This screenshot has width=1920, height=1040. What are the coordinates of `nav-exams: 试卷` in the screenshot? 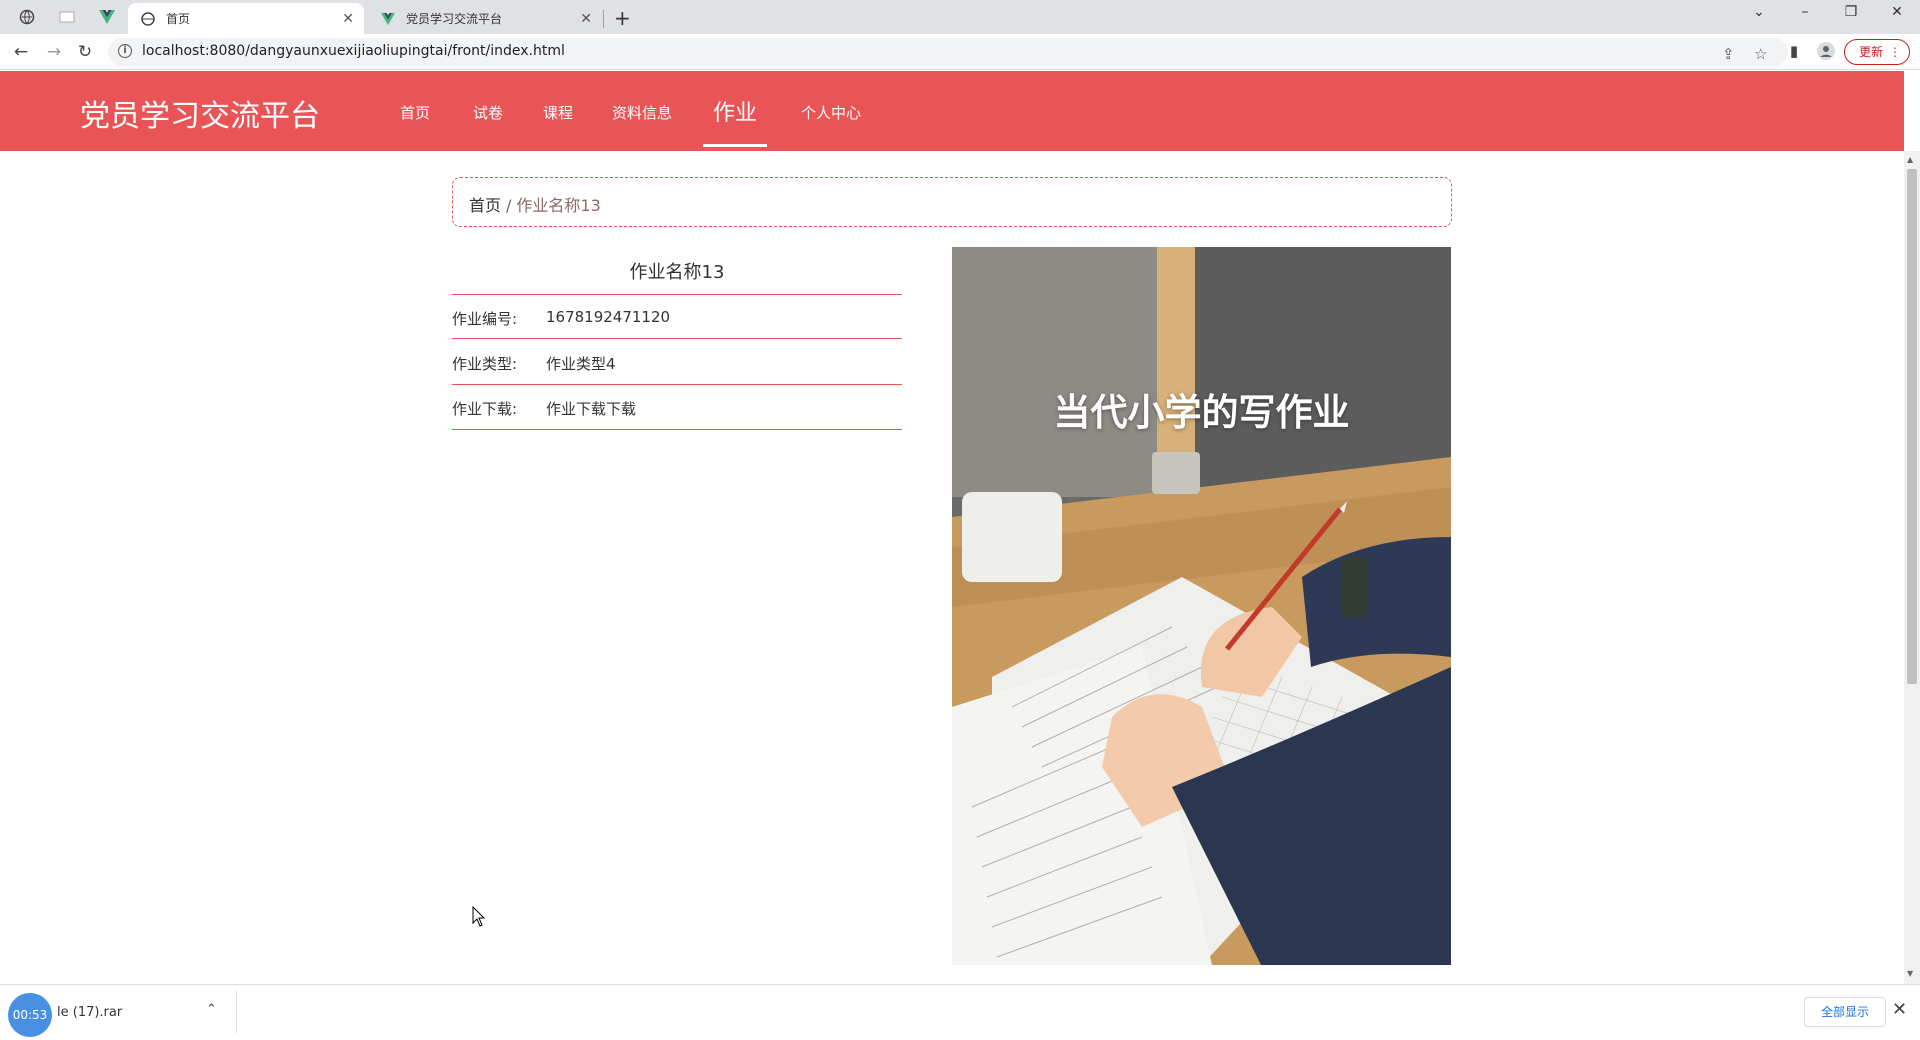 It's located at (488, 112).